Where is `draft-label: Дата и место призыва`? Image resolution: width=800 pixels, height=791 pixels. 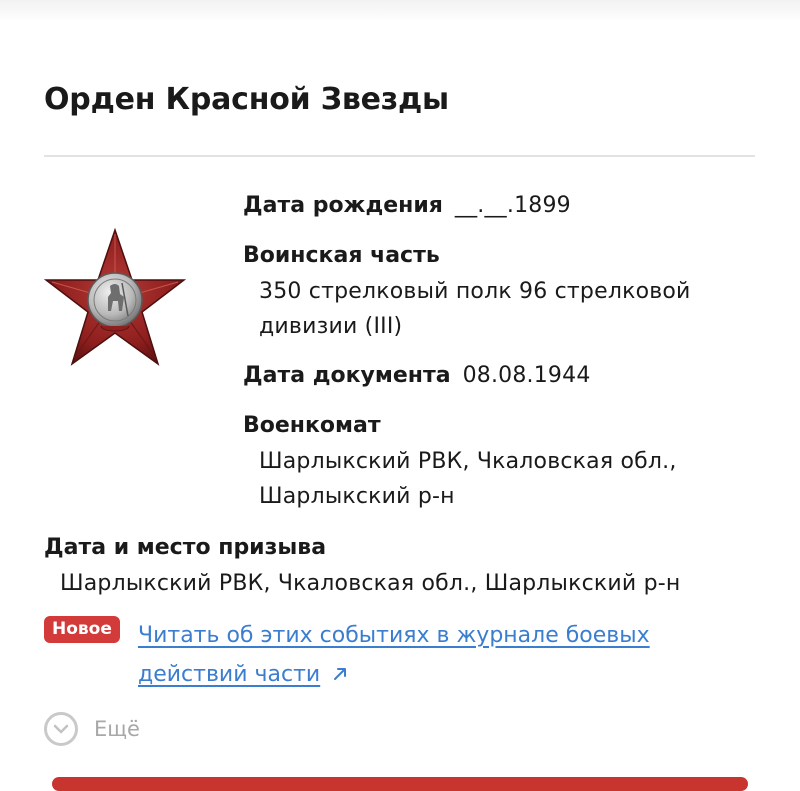 draft-label: Дата и место призыва is located at coordinates (185, 547).